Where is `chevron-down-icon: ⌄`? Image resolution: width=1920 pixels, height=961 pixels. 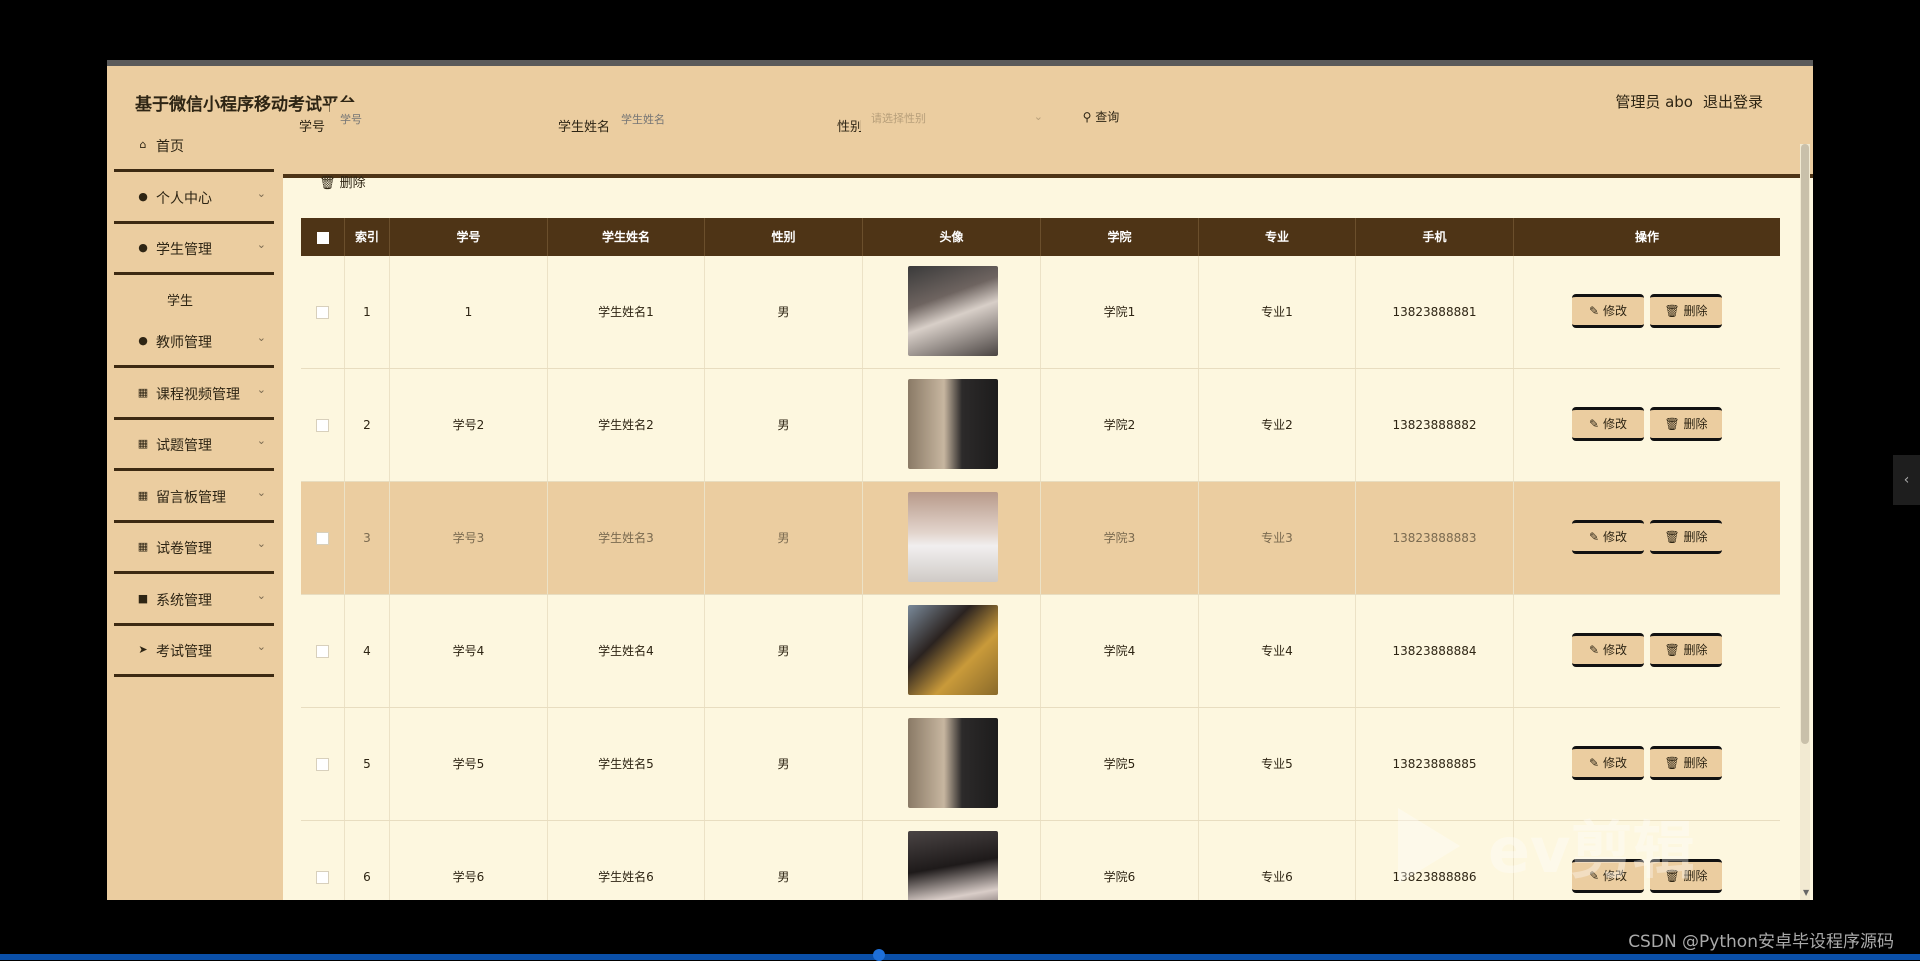 chevron-down-icon: ⌄ is located at coordinates (261, 543).